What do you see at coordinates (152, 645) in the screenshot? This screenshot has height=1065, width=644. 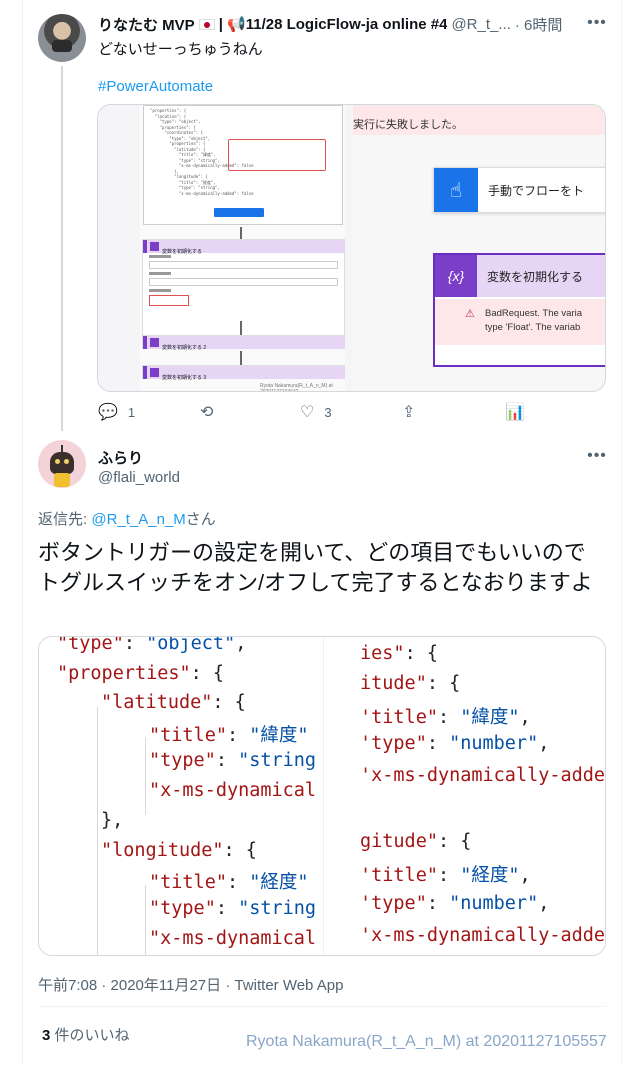 I see `code-line: "type": "object",` at bounding box center [152, 645].